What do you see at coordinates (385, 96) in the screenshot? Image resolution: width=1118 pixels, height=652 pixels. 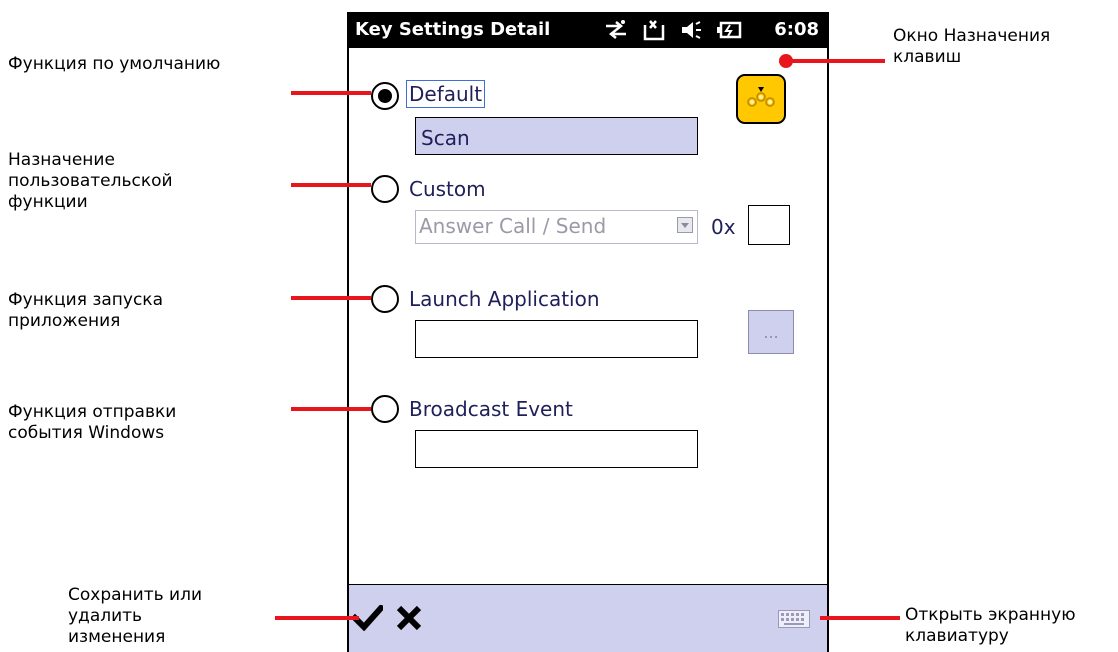 I see `radio-default` at bounding box center [385, 96].